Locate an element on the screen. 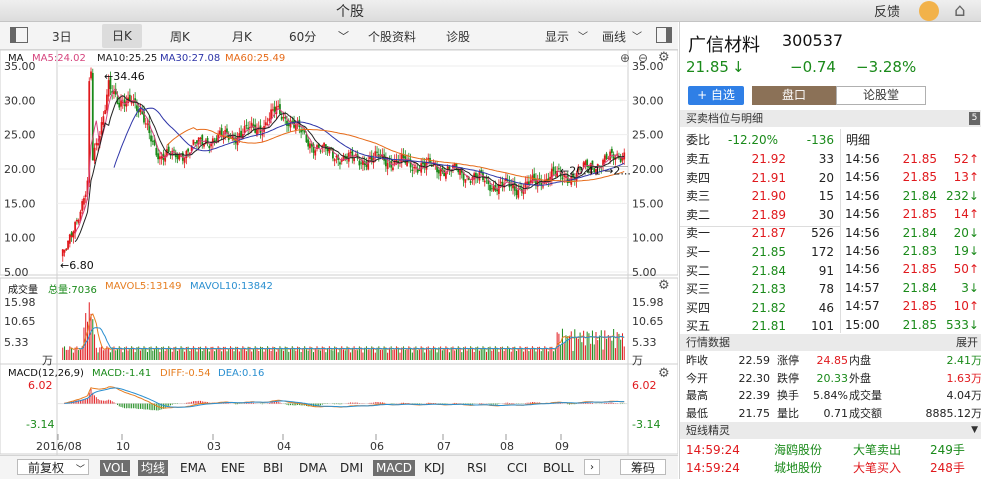 This screenshot has height=479, width=981. quote-label: 最低 is located at coordinates (697, 413).